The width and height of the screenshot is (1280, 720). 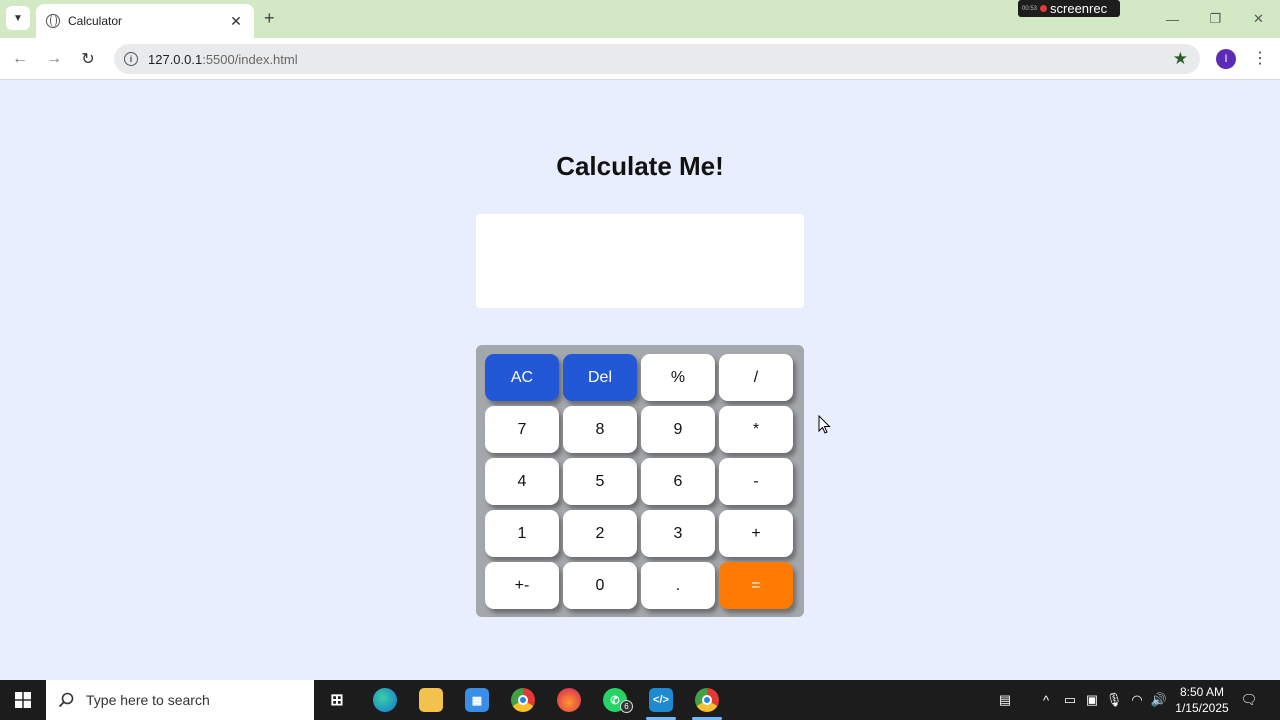 What do you see at coordinates (569, 700) in the screenshot?
I see `firefox-icon` at bounding box center [569, 700].